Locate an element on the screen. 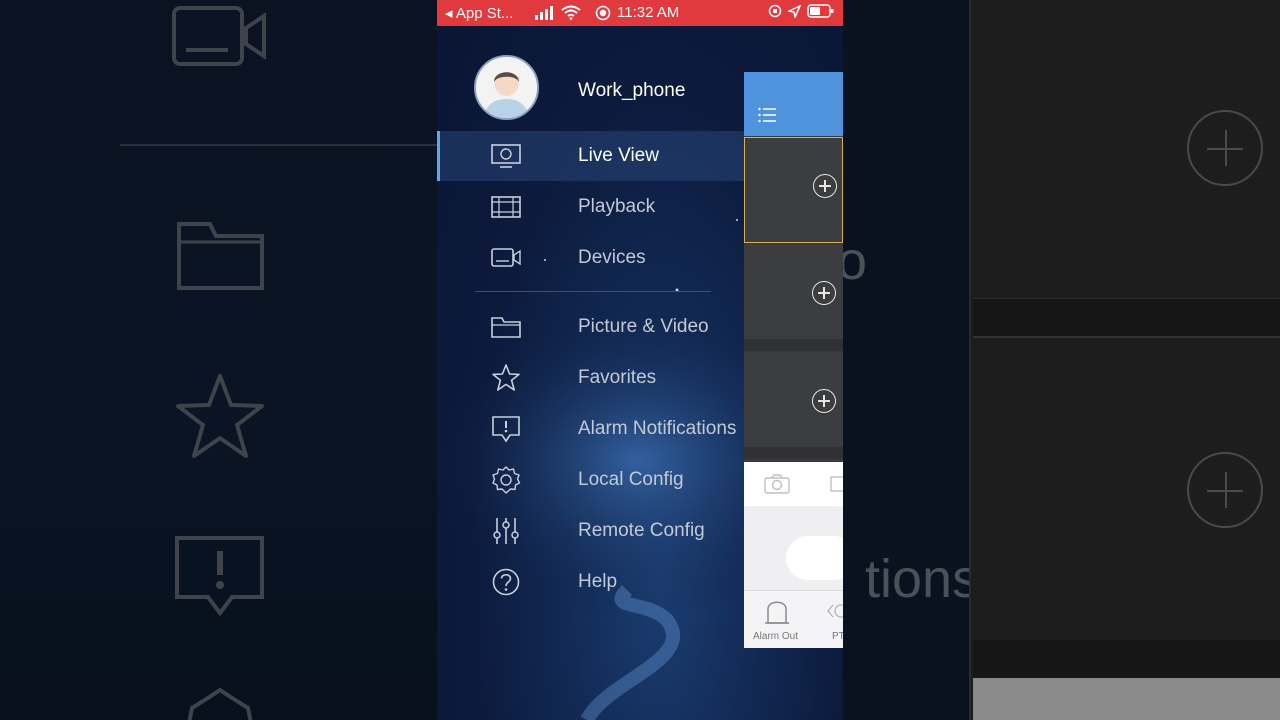 The height and width of the screenshot is (720, 1280). user-avatar-icon is located at coordinates (506, 87).